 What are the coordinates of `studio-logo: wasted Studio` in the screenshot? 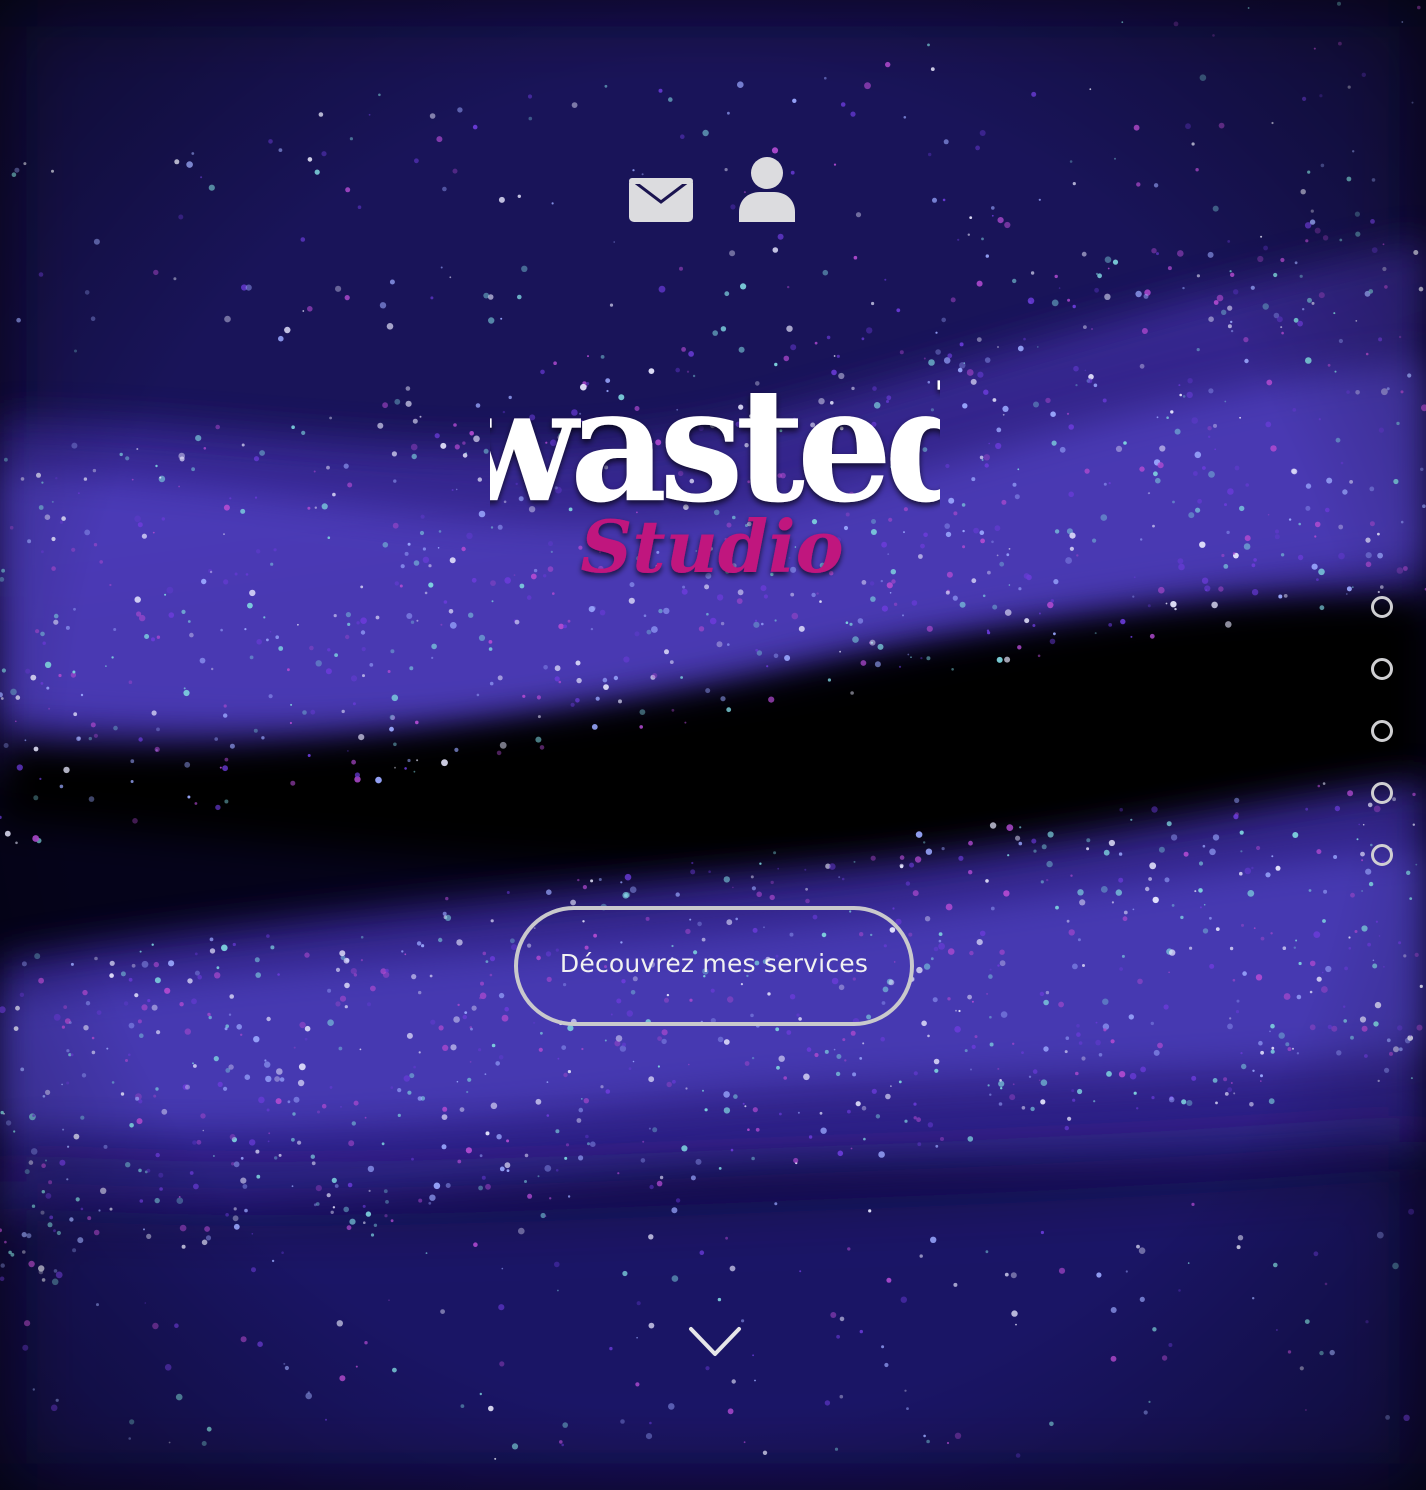 It's located at (715, 471).